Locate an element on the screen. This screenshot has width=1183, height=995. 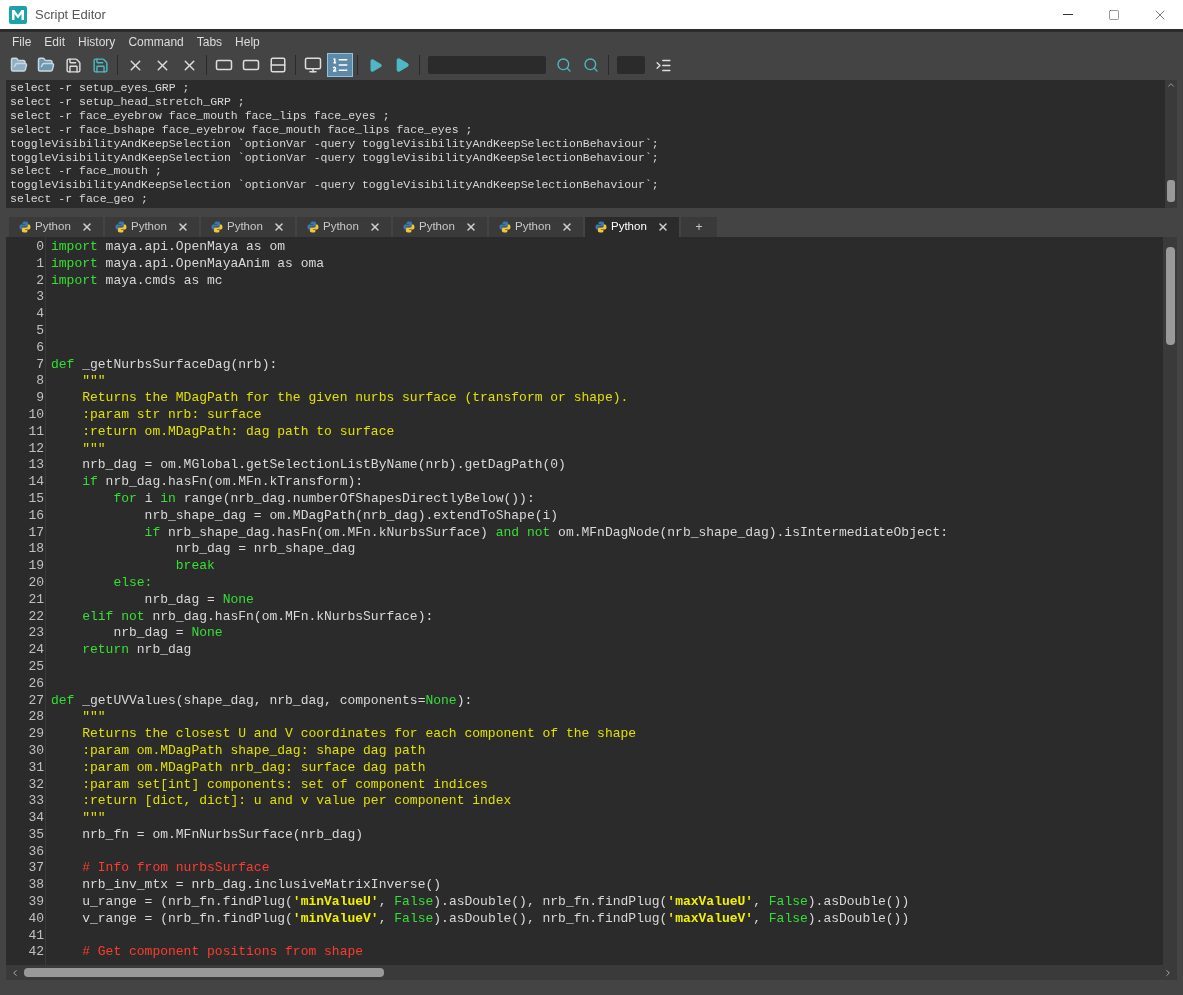
line-numbers-toggle is located at coordinates (340, 65).